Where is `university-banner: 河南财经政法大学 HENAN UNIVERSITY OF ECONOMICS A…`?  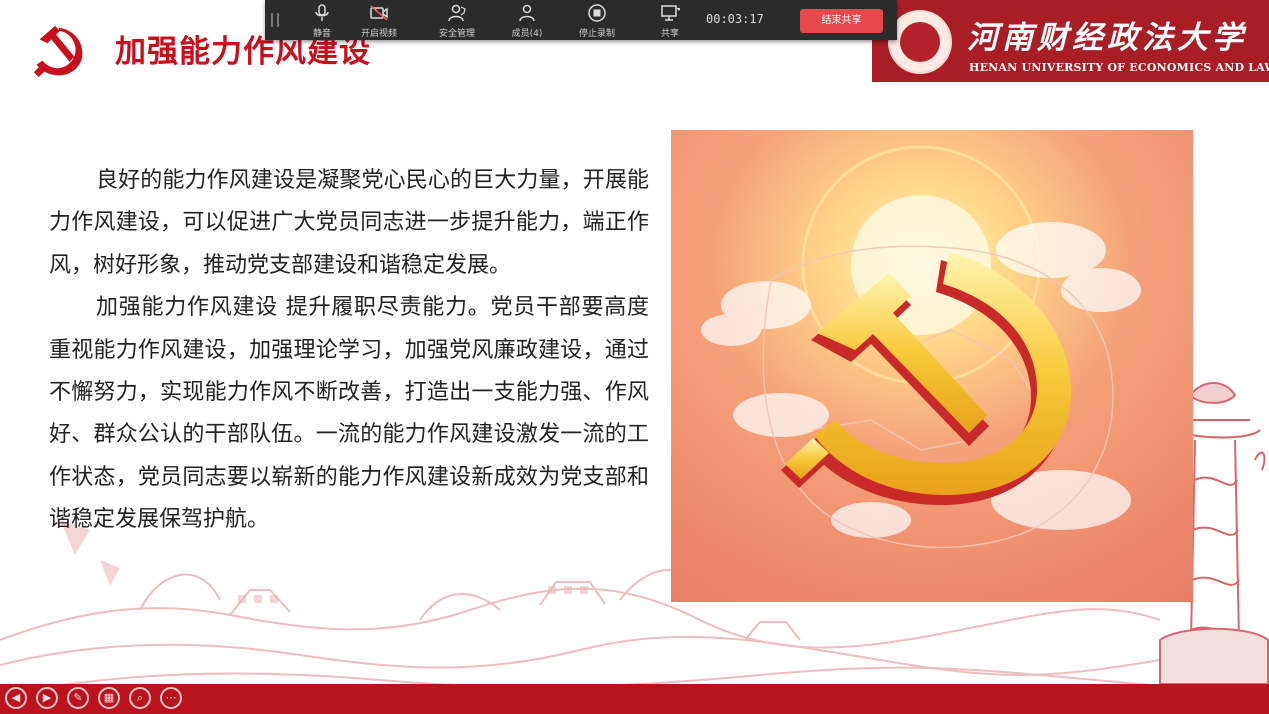 university-banner: 河南财经政法大学 HENAN UNIVERSITY OF ECONOMICS A… is located at coordinates (1070, 41).